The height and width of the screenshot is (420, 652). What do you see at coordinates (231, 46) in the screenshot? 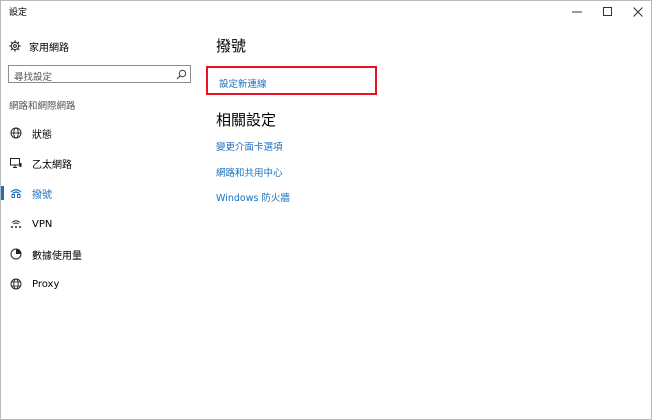
I see `page-title: 撥號` at bounding box center [231, 46].